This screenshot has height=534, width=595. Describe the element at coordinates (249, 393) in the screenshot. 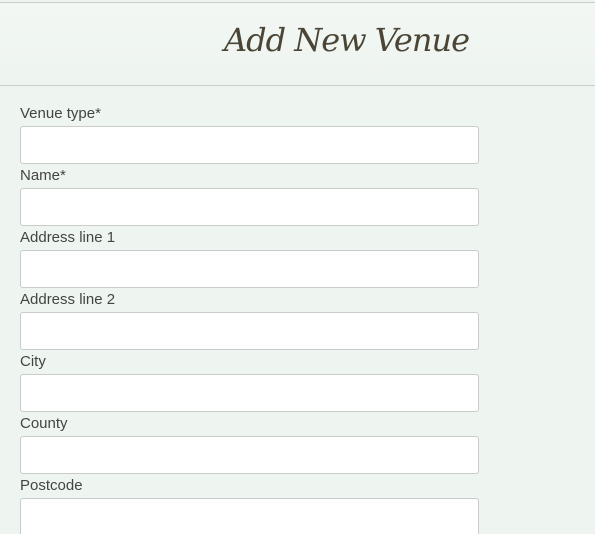

I see `city-input` at that location.